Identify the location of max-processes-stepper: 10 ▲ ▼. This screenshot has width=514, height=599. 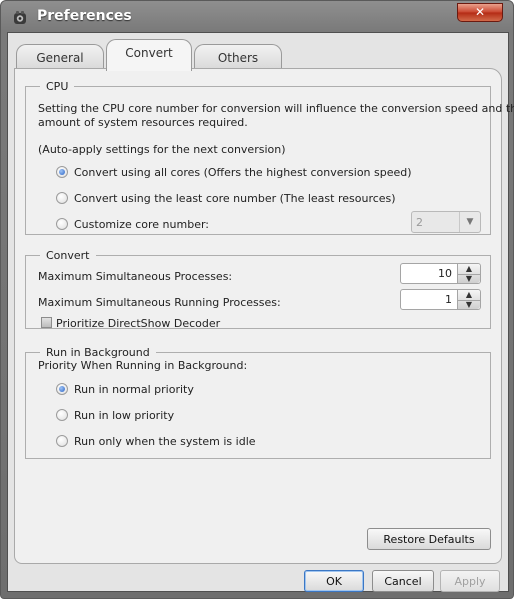
(440, 273).